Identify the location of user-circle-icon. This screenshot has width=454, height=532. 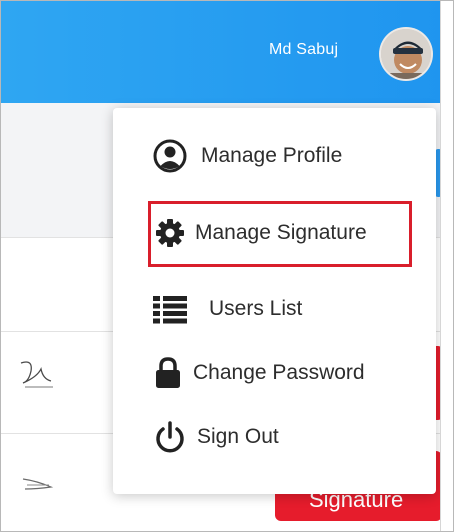
(170, 156).